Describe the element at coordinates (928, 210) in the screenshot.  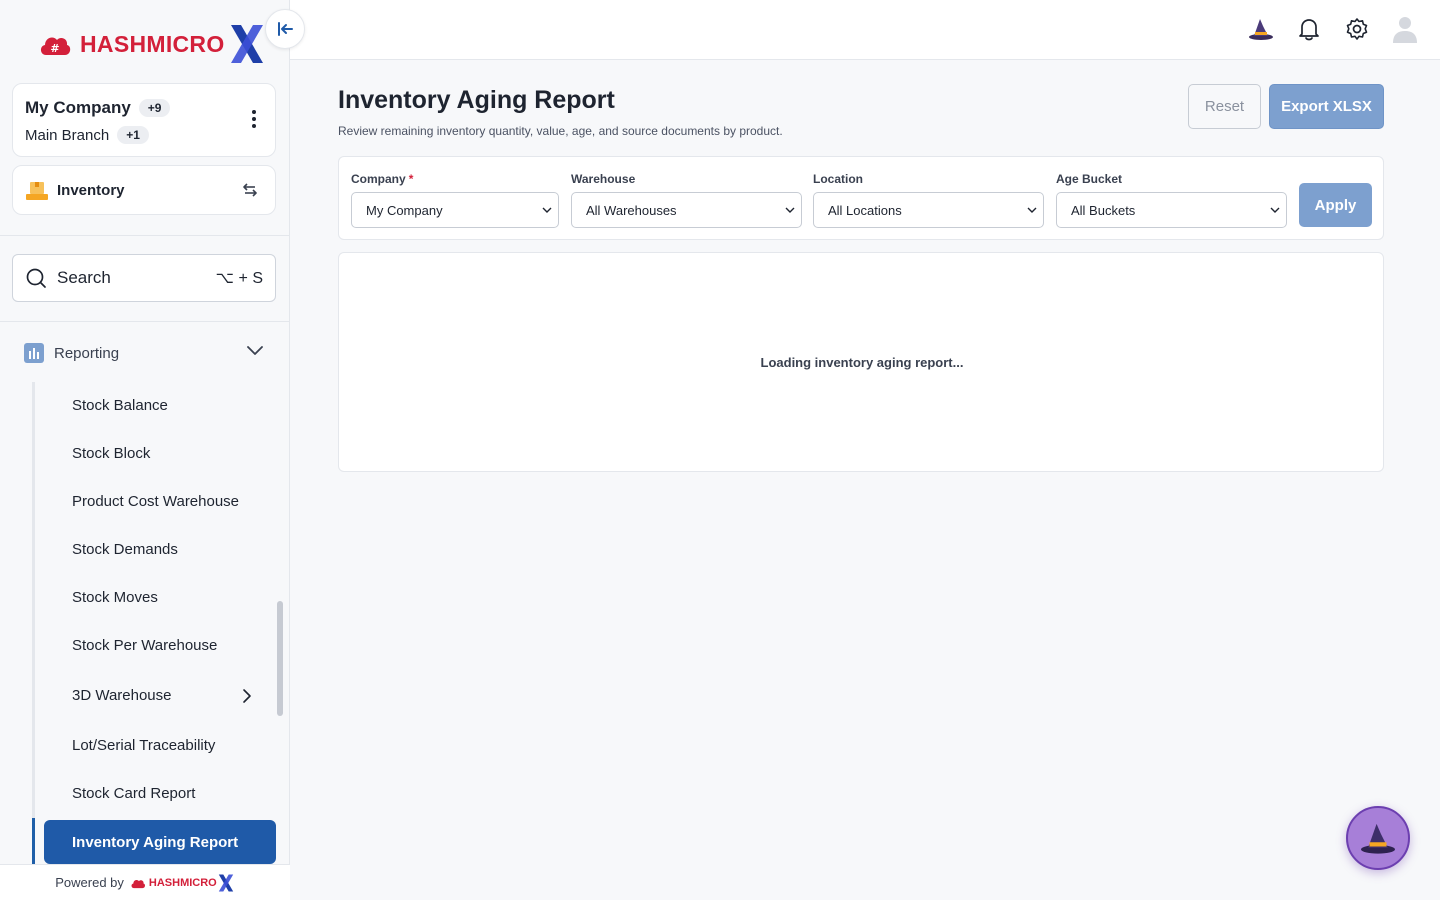
I see `location-select: All Locations` at that location.